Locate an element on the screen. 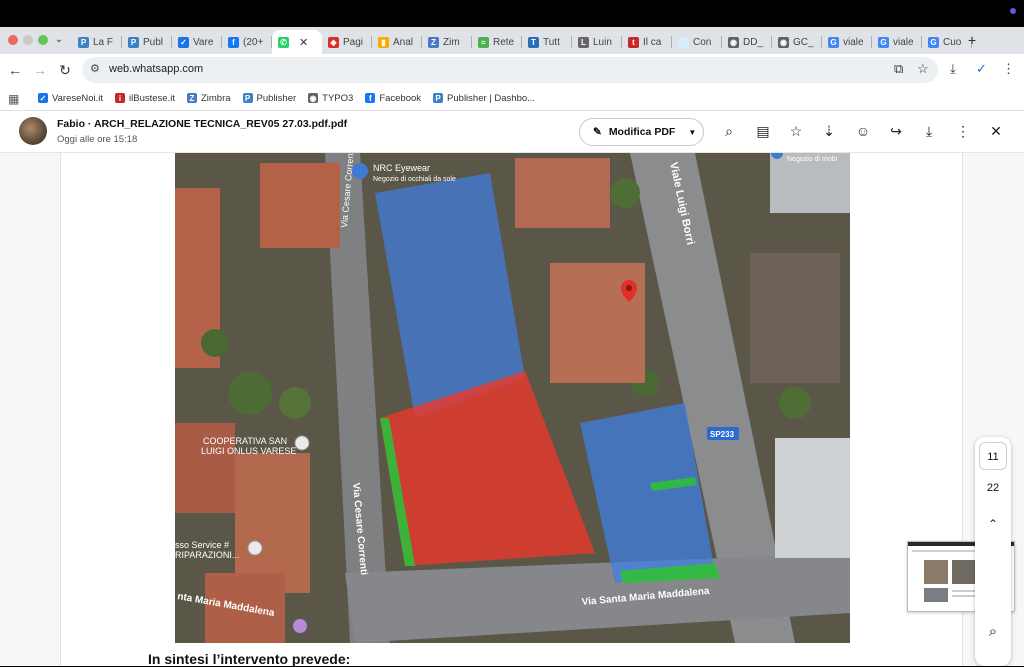  browser-tab: t Il ca is located at coordinates (647, 42).